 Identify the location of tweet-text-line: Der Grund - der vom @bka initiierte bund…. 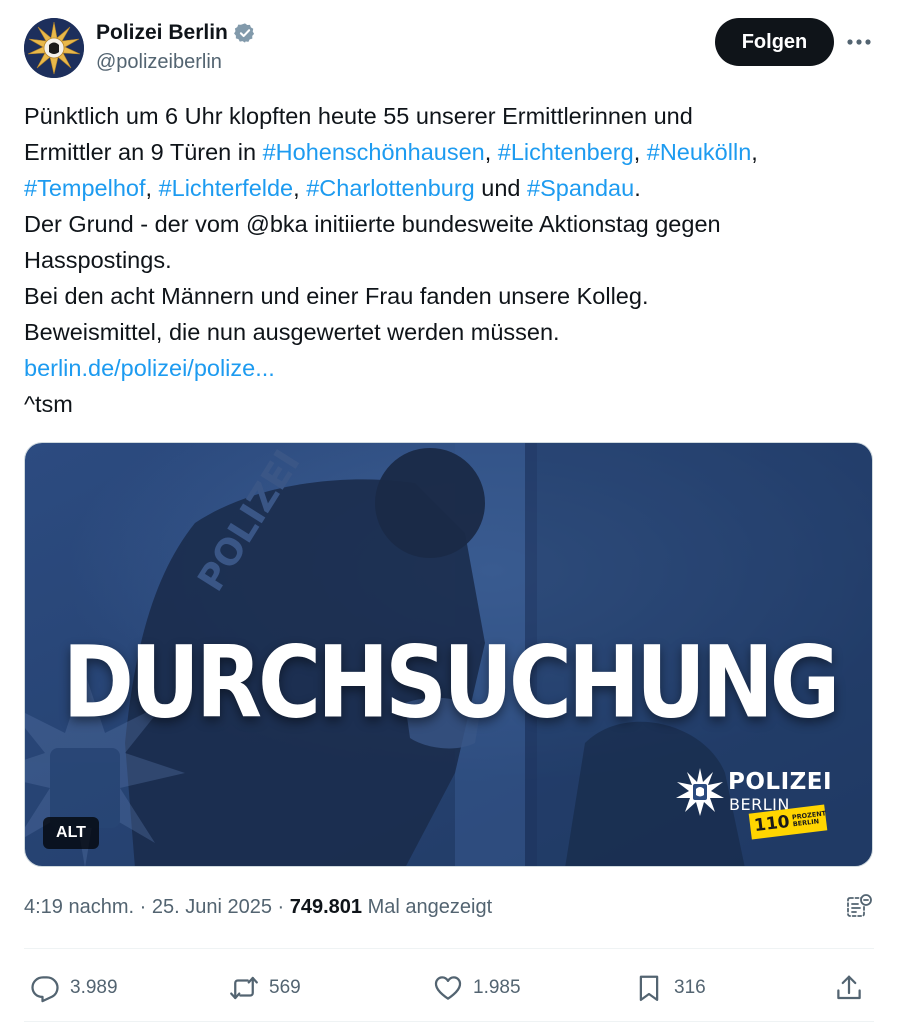
(449, 224).